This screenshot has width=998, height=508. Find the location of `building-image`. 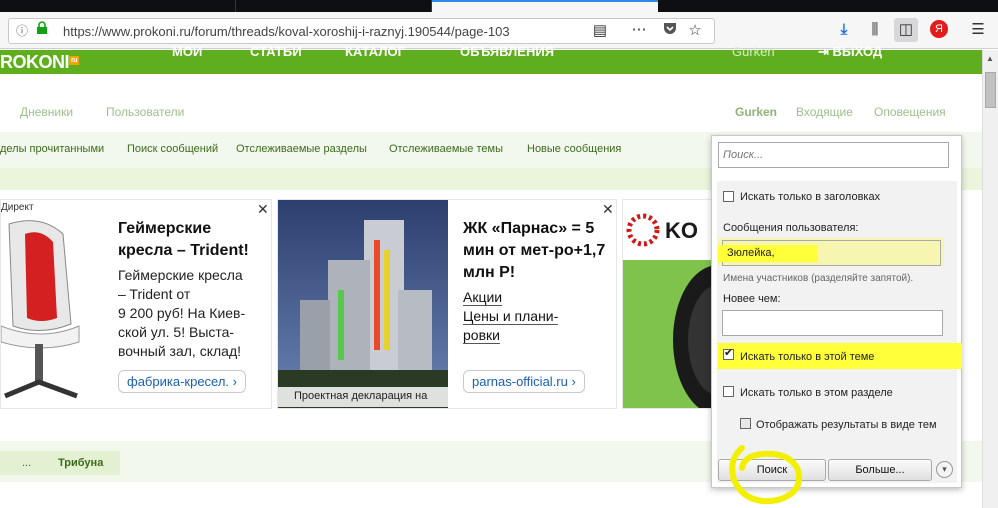

building-image is located at coordinates (363, 304).